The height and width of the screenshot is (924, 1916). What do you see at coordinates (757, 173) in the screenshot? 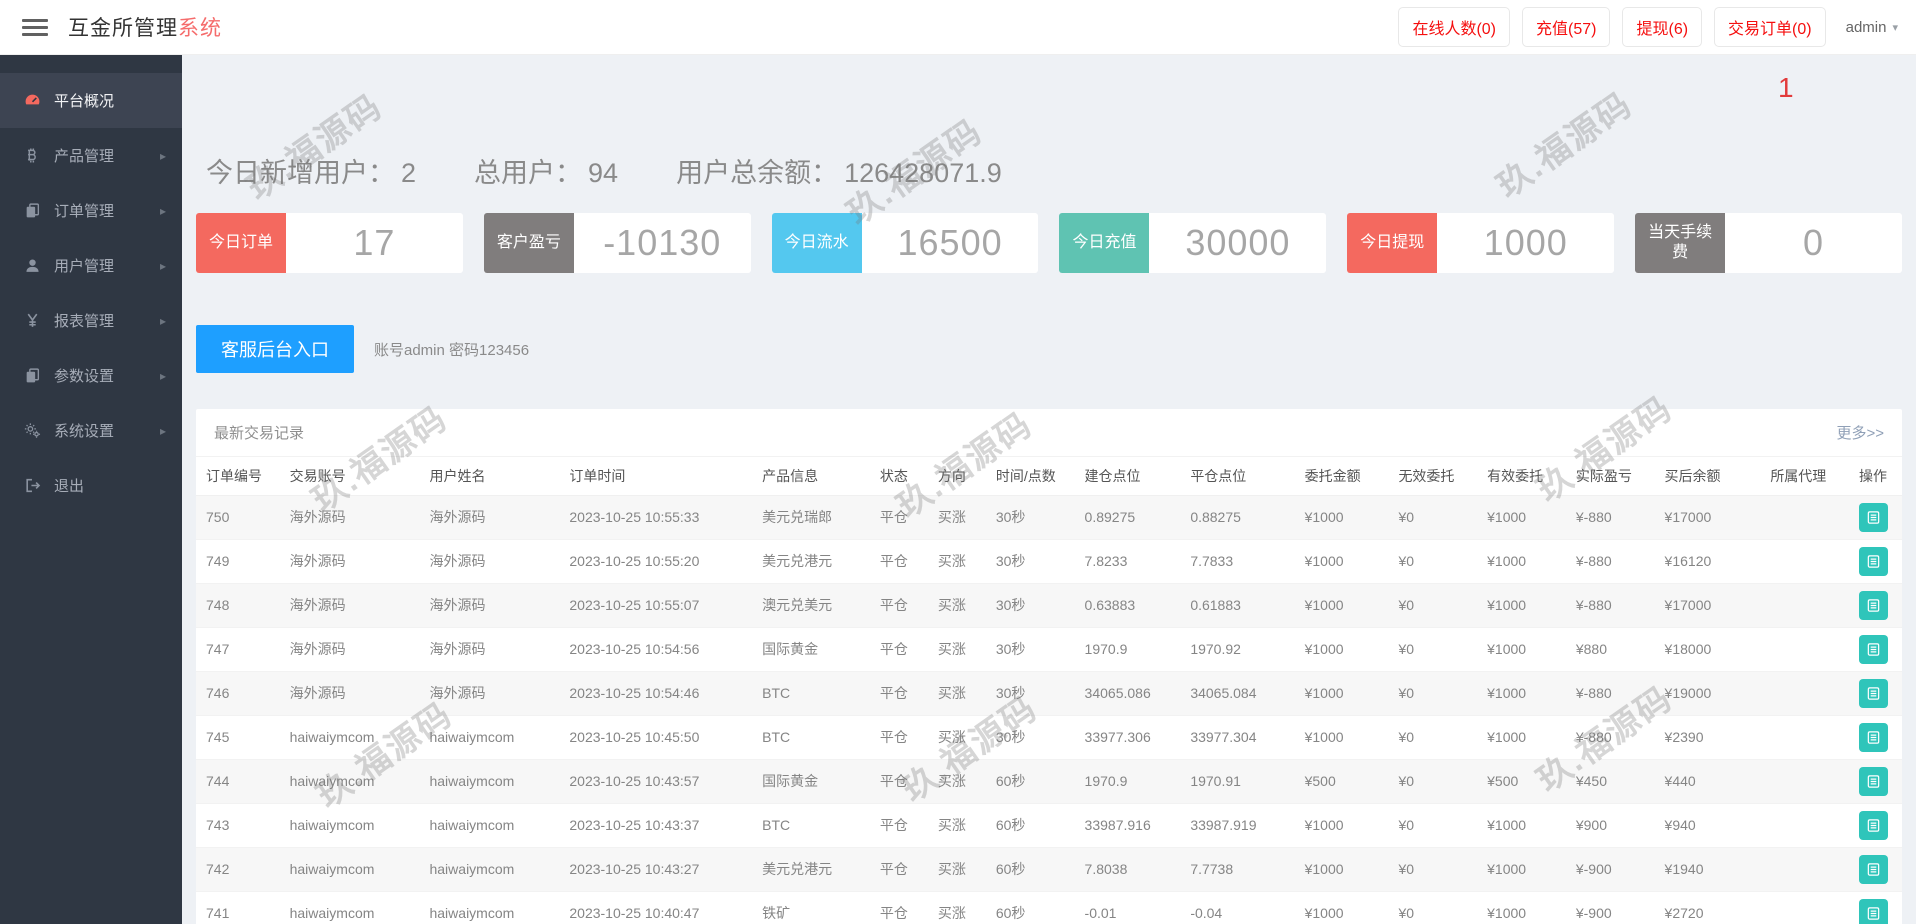
I see `stat-label: 用户总余额：` at bounding box center [757, 173].